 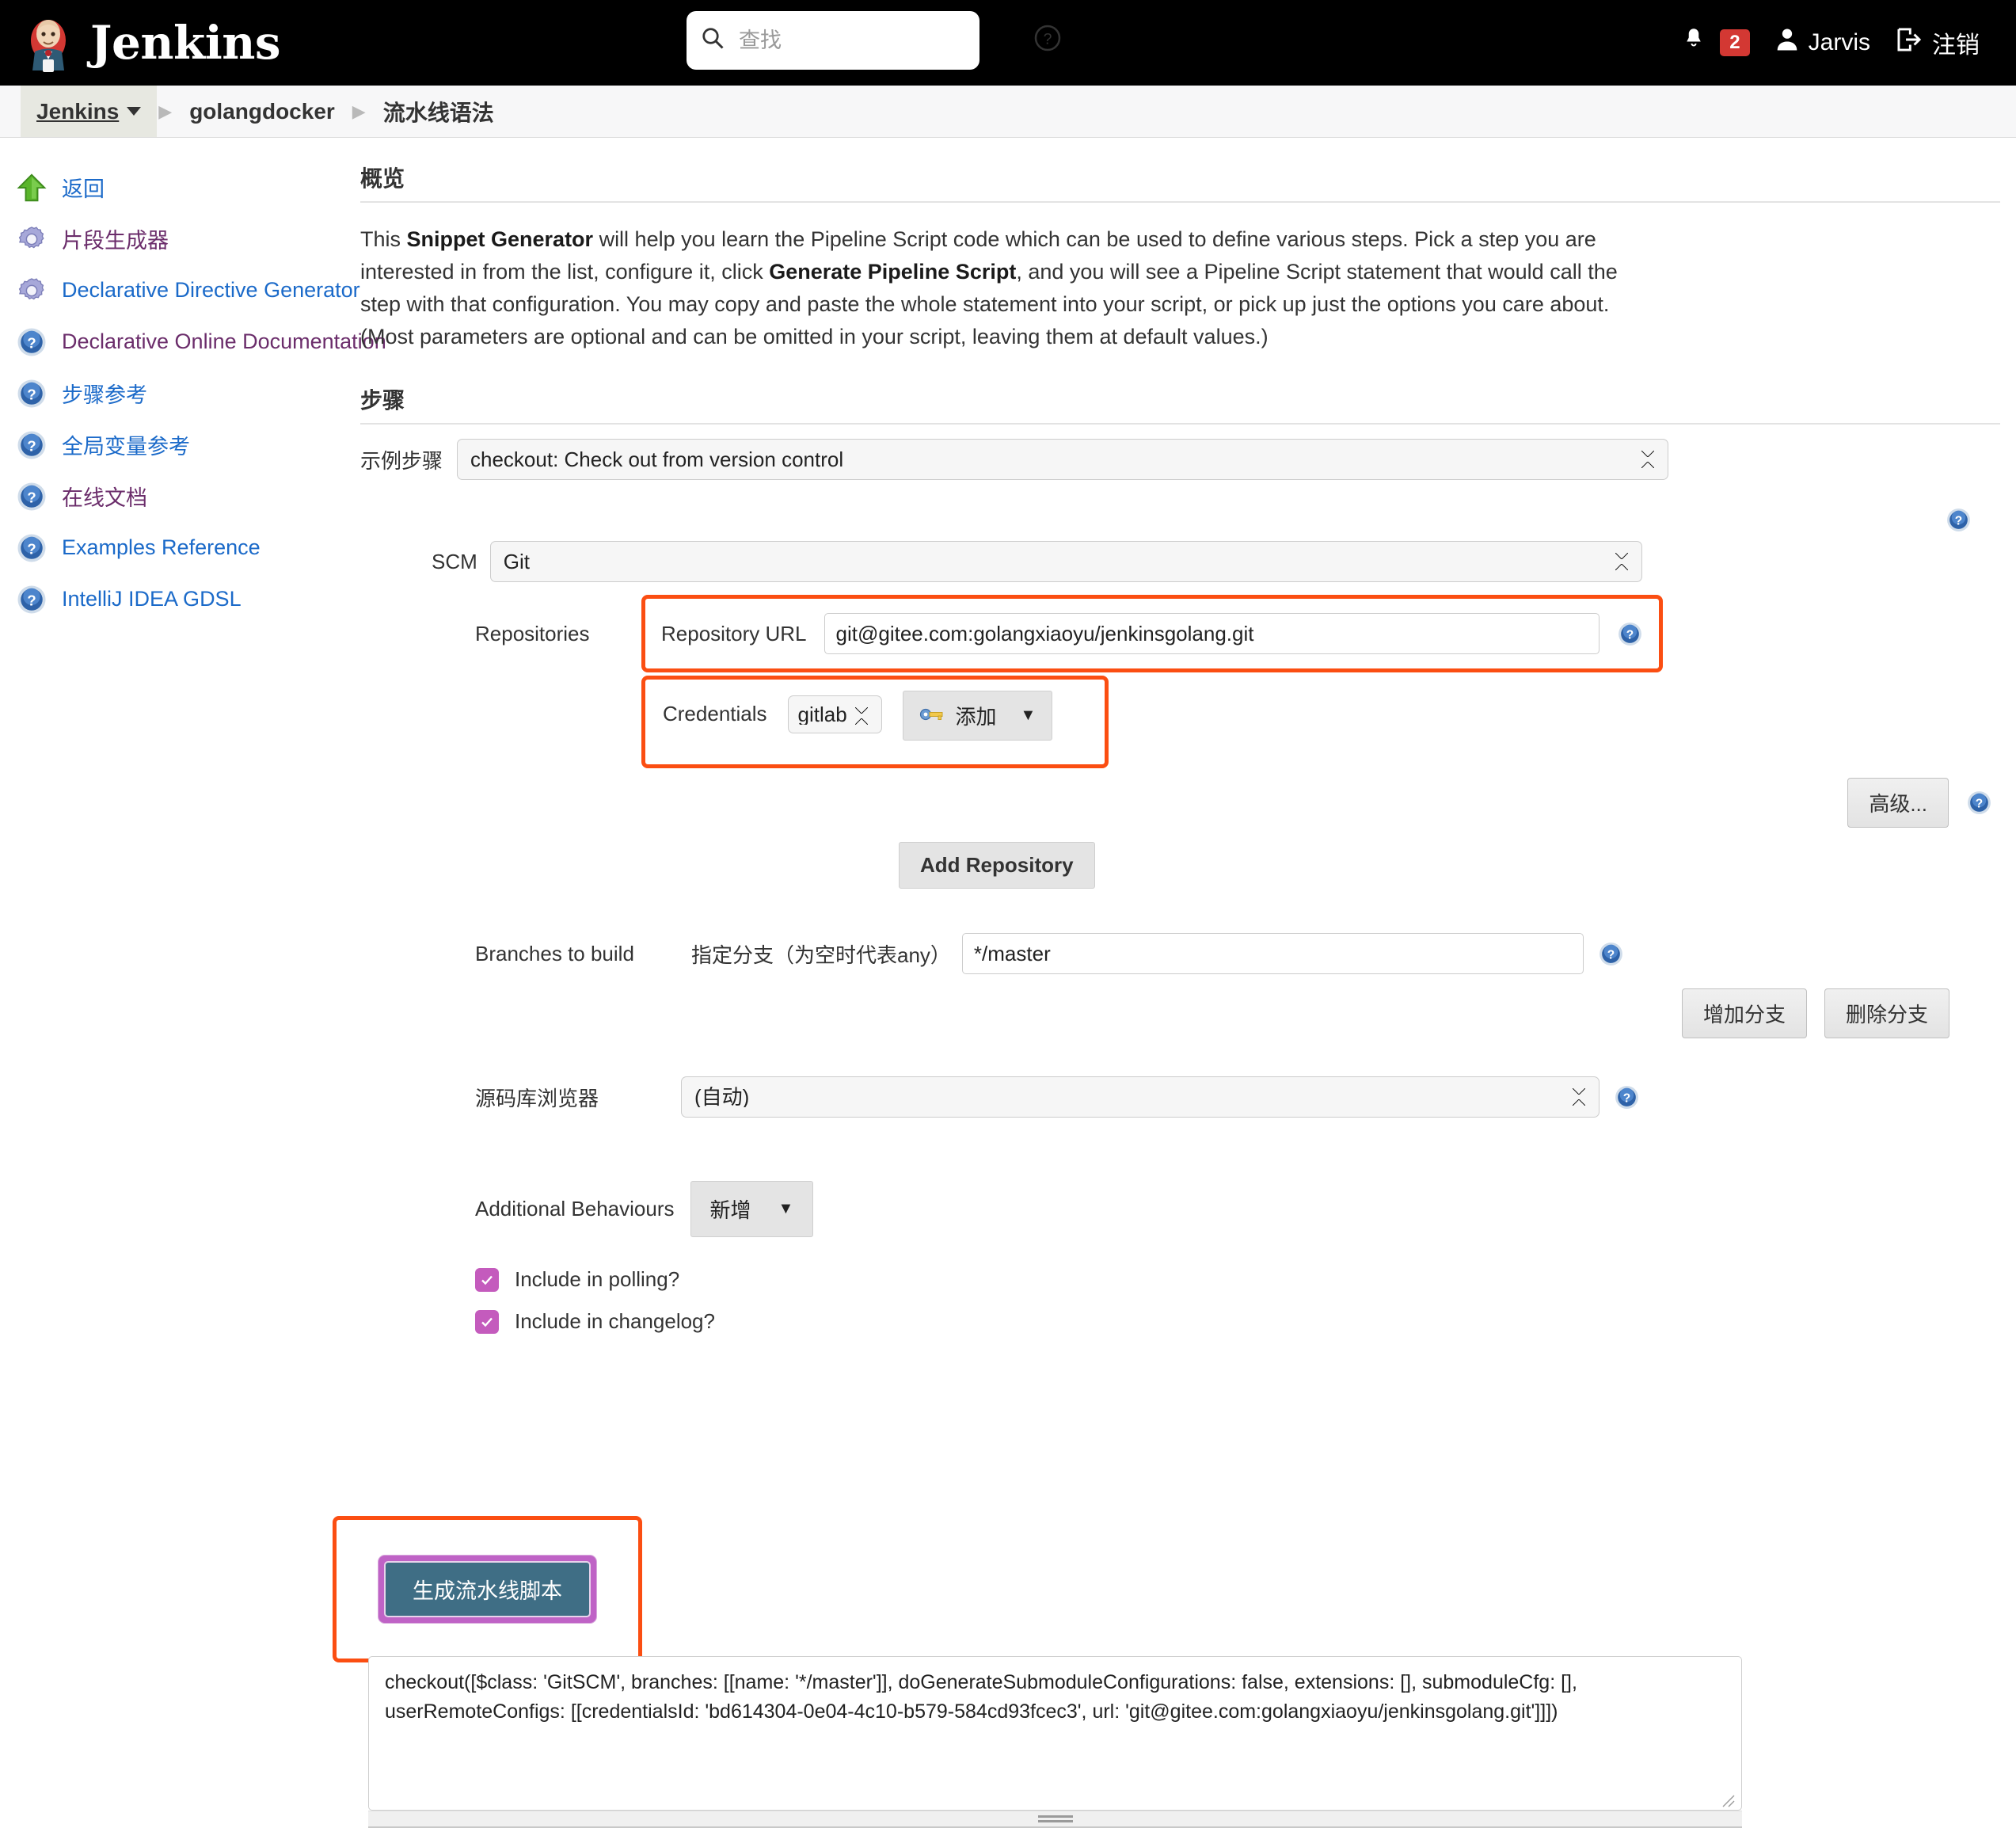 I want to click on resize-handle-icon, so click(x=1727, y=1797).